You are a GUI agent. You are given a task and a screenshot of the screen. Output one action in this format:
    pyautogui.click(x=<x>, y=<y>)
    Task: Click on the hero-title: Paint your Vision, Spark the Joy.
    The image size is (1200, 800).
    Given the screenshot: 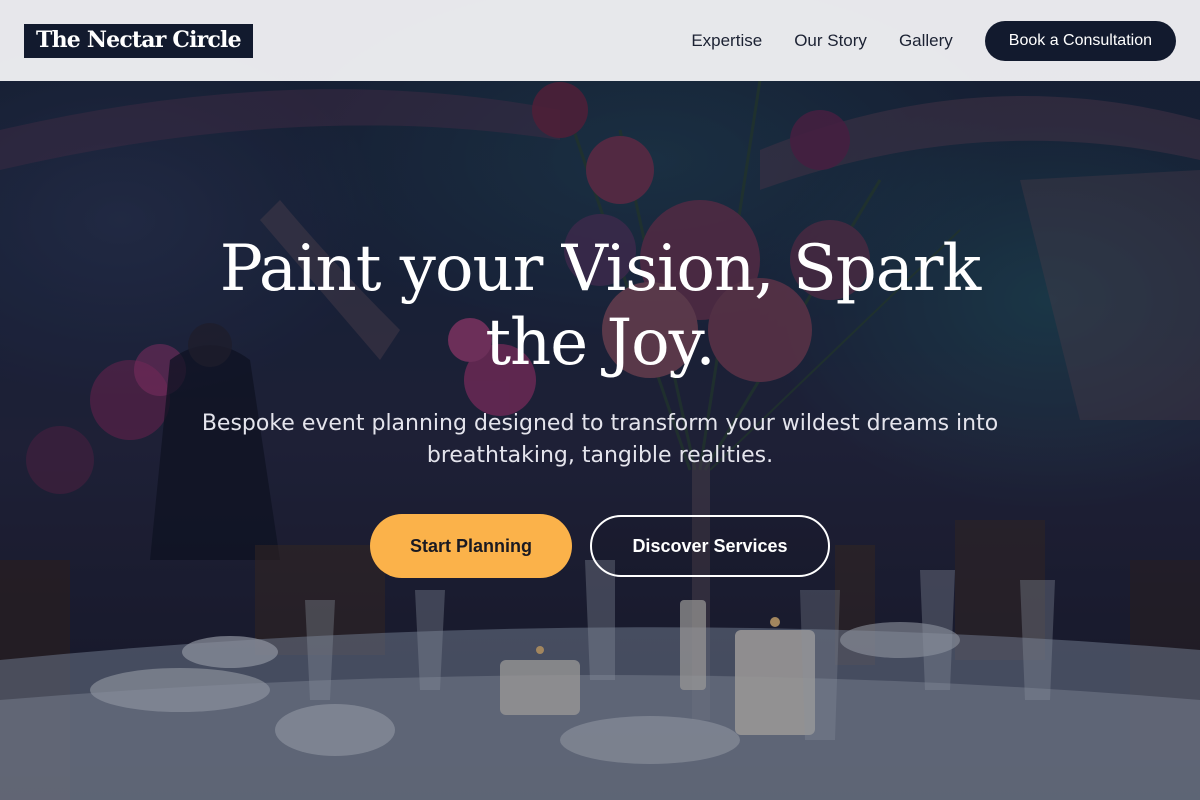 What is the action you would take?
    pyautogui.click(x=600, y=306)
    